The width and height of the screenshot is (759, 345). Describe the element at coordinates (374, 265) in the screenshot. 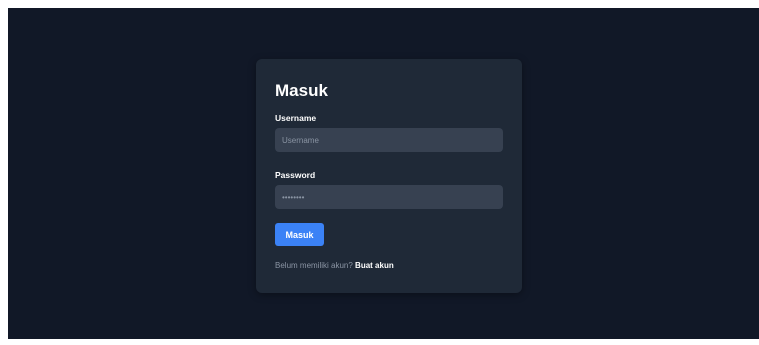

I see `create-account-link: Buat akun` at that location.